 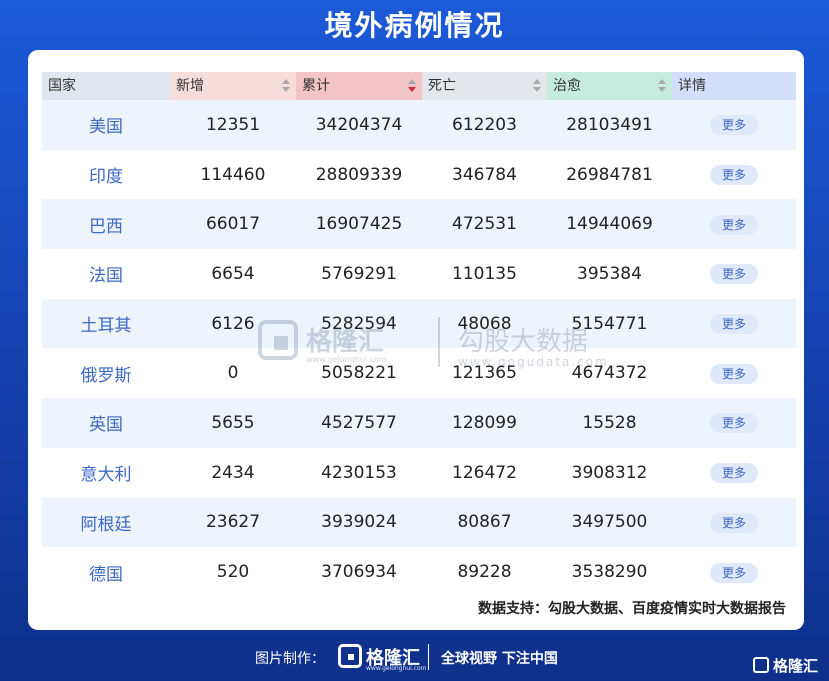 I want to click on deaths-cell: 126472, so click(x=484, y=472).